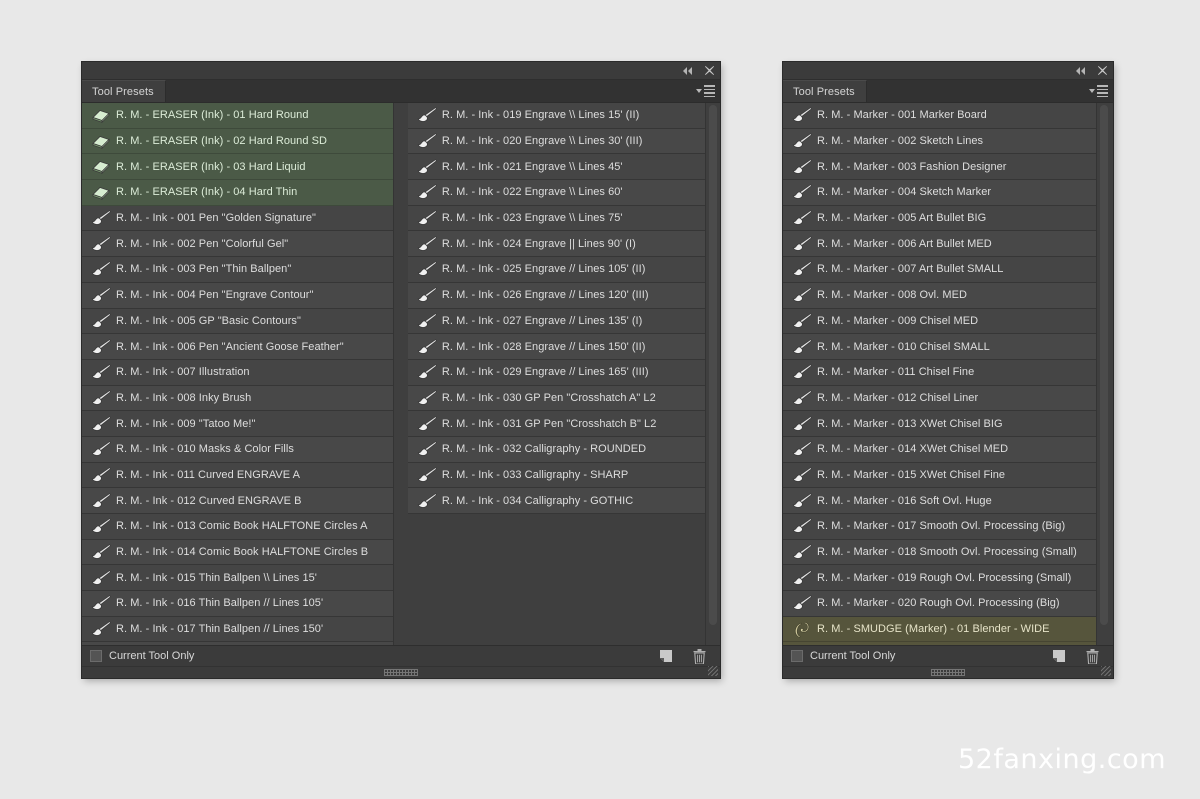 The width and height of the screenshot is (1200, 799). What do you see at coordinates (939, 141) in the screenshot?
I see `preset-list-item: R. M. - Marker - 002 Sketch Lines` at bounding box center [939, 141].